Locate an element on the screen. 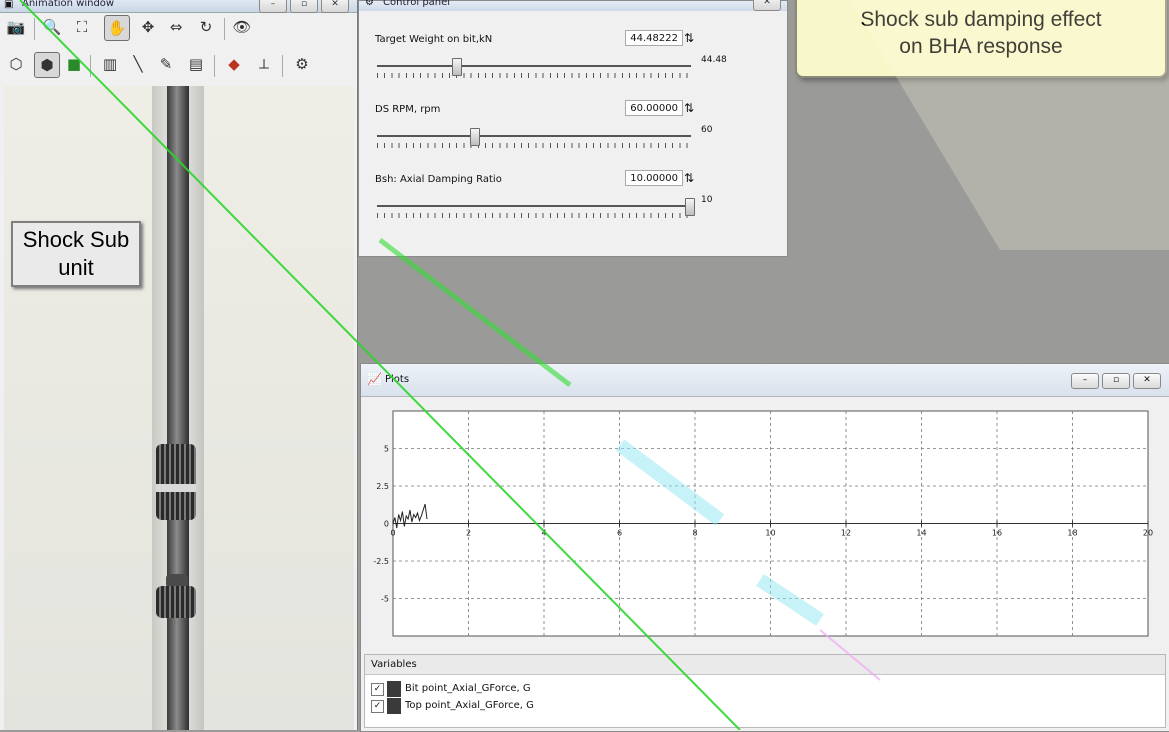  x-tick-label: 2 is located at coordinates (468, 533).